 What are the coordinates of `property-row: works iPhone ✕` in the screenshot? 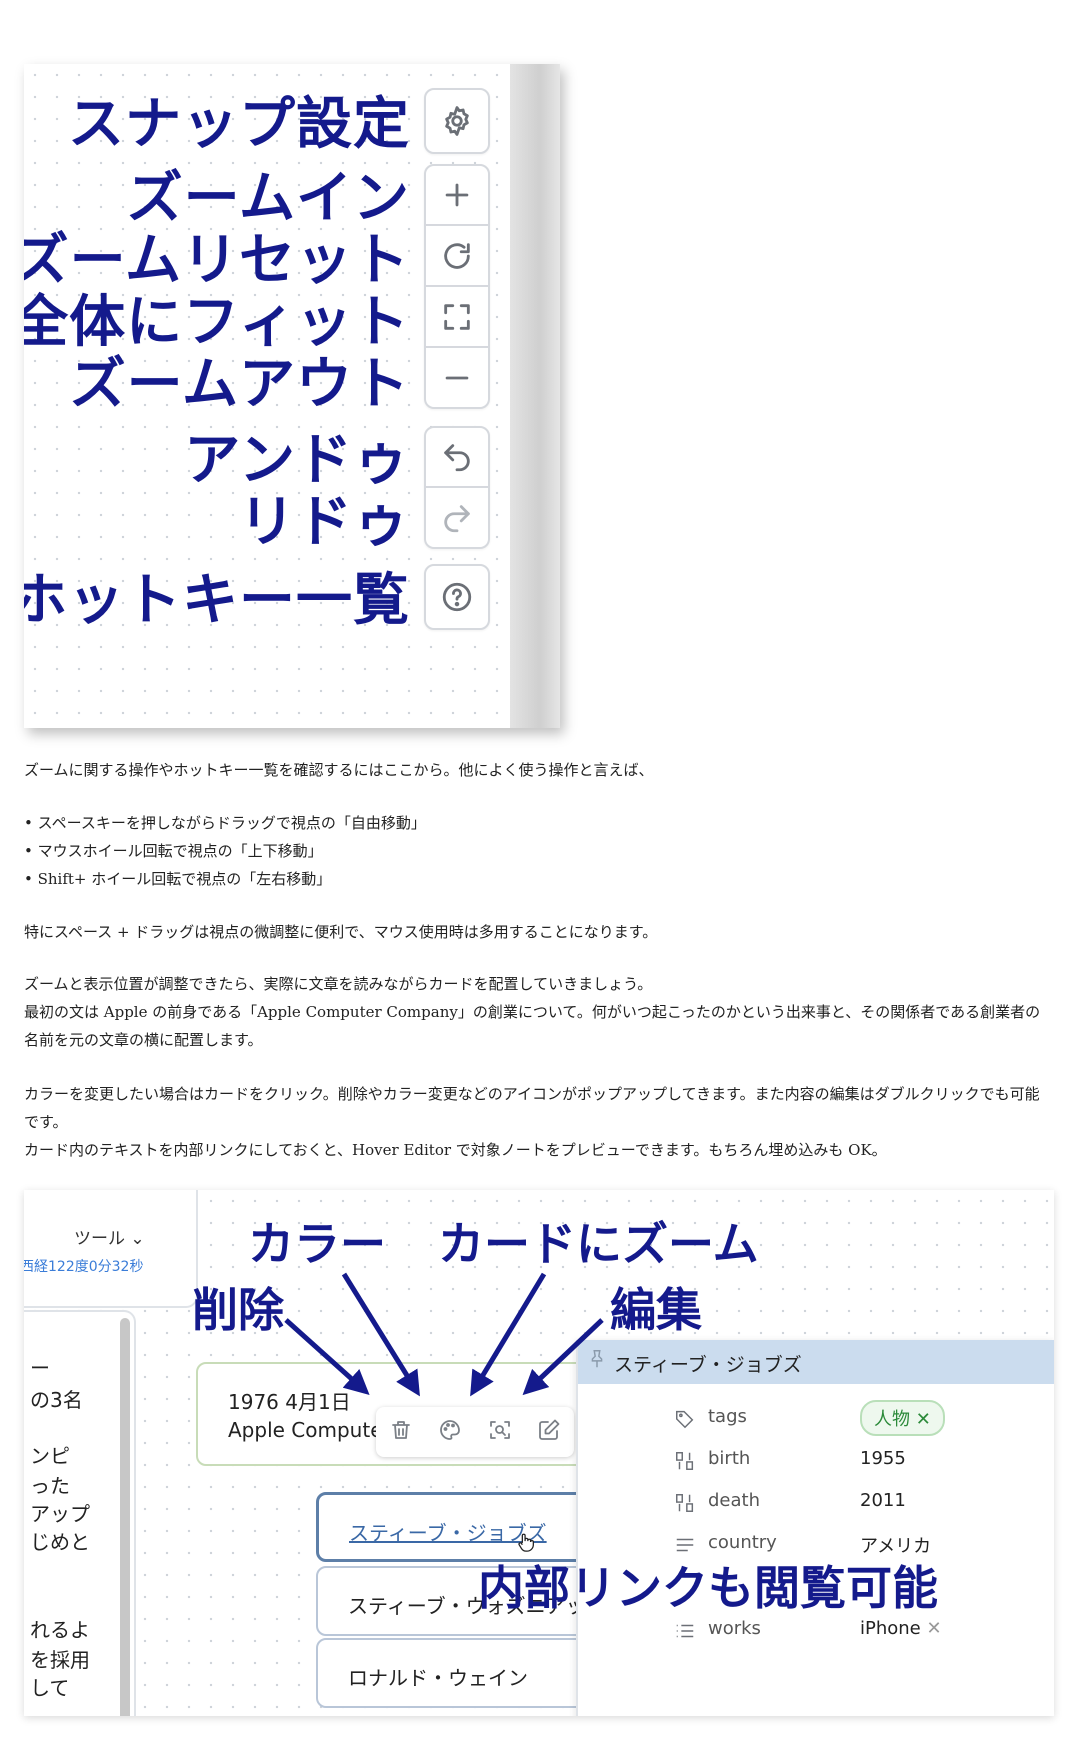 It's located at (864, 1633).